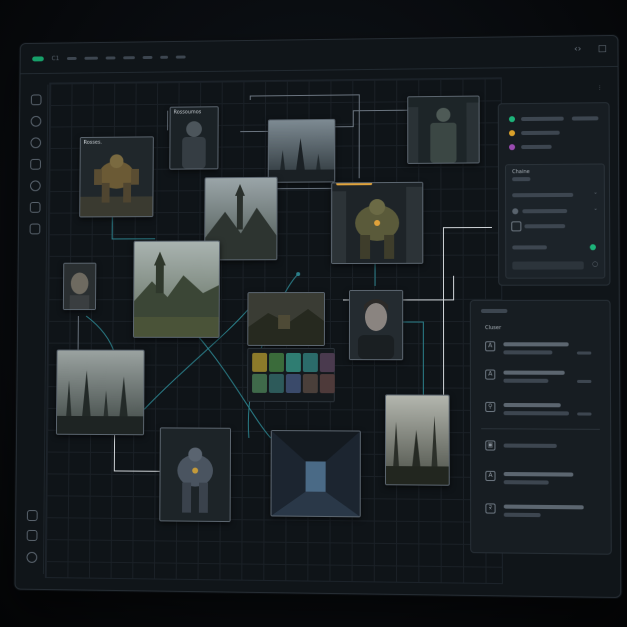  I want to click on image-node-portrait, so click(376, 325).